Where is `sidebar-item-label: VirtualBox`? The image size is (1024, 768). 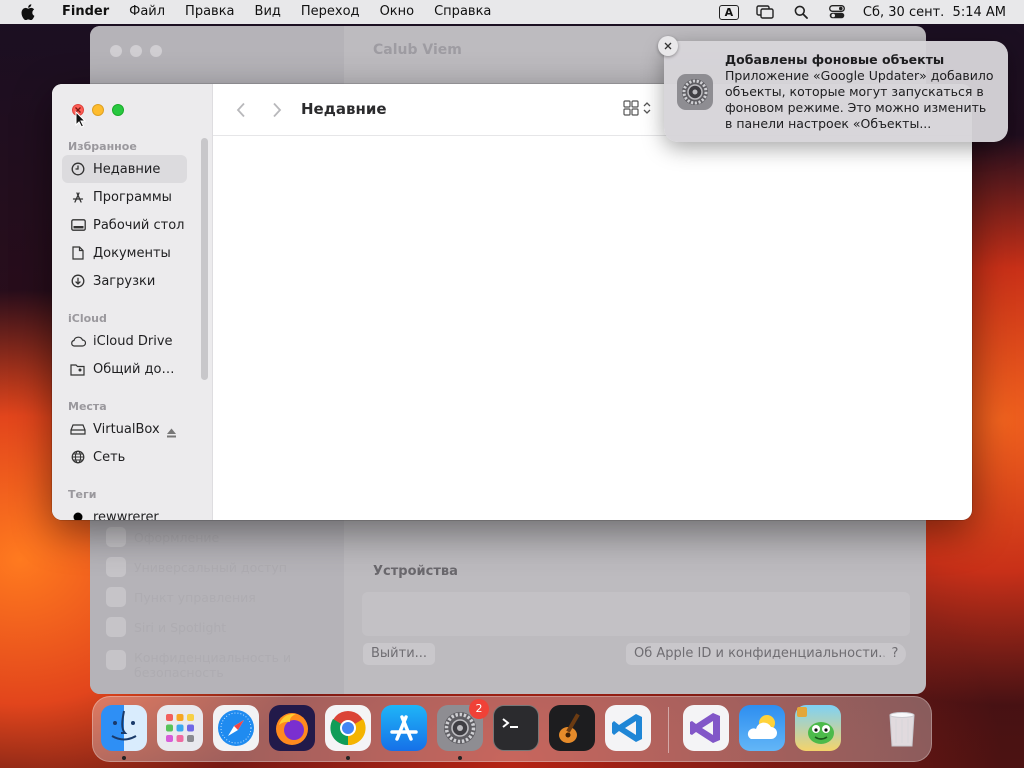 sidebar-item-label: VirtualBox is located at coordinates (126, 429).